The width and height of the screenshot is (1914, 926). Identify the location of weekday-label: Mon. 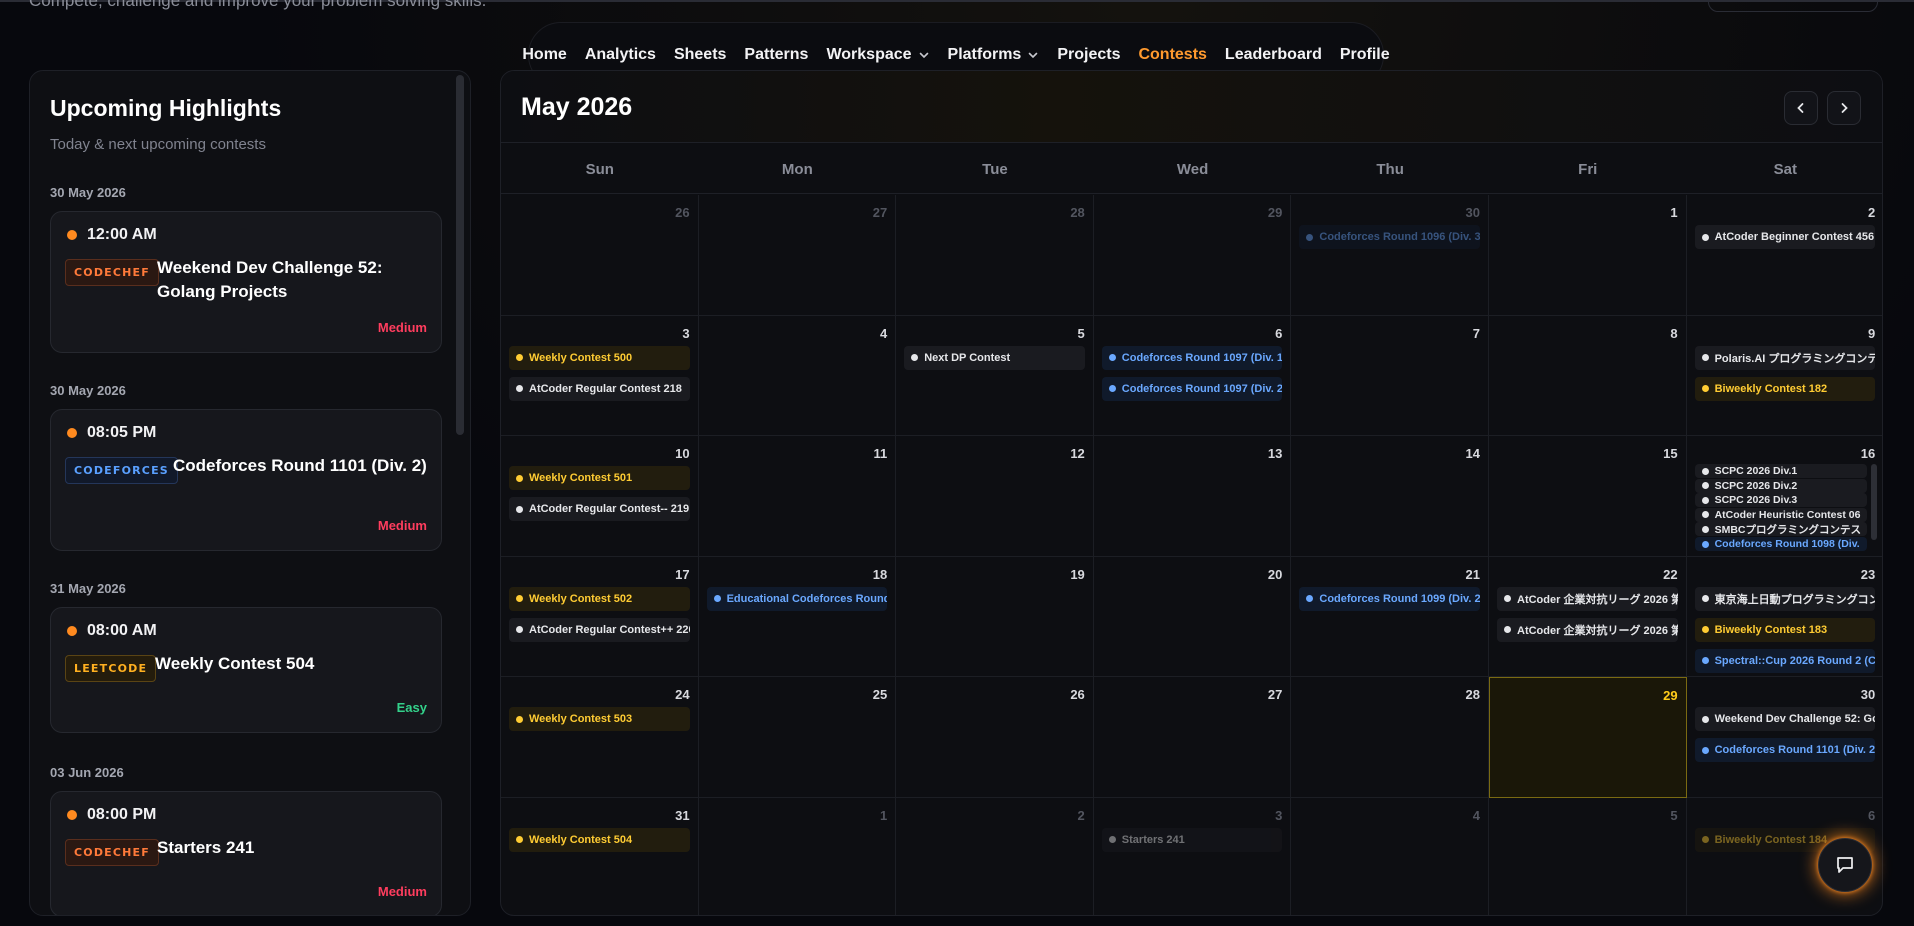
(797, 169).